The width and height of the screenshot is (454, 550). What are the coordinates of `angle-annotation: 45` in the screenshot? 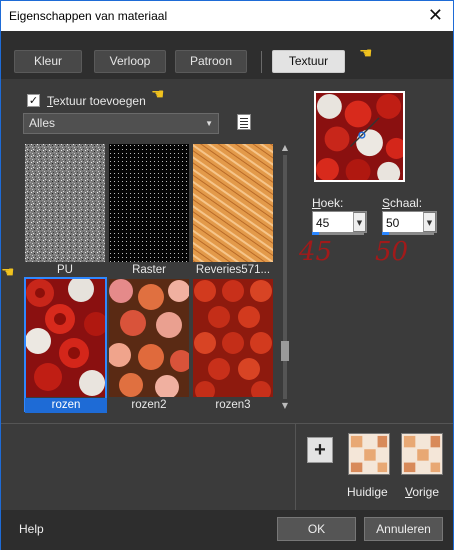 It's located at (316, 252).